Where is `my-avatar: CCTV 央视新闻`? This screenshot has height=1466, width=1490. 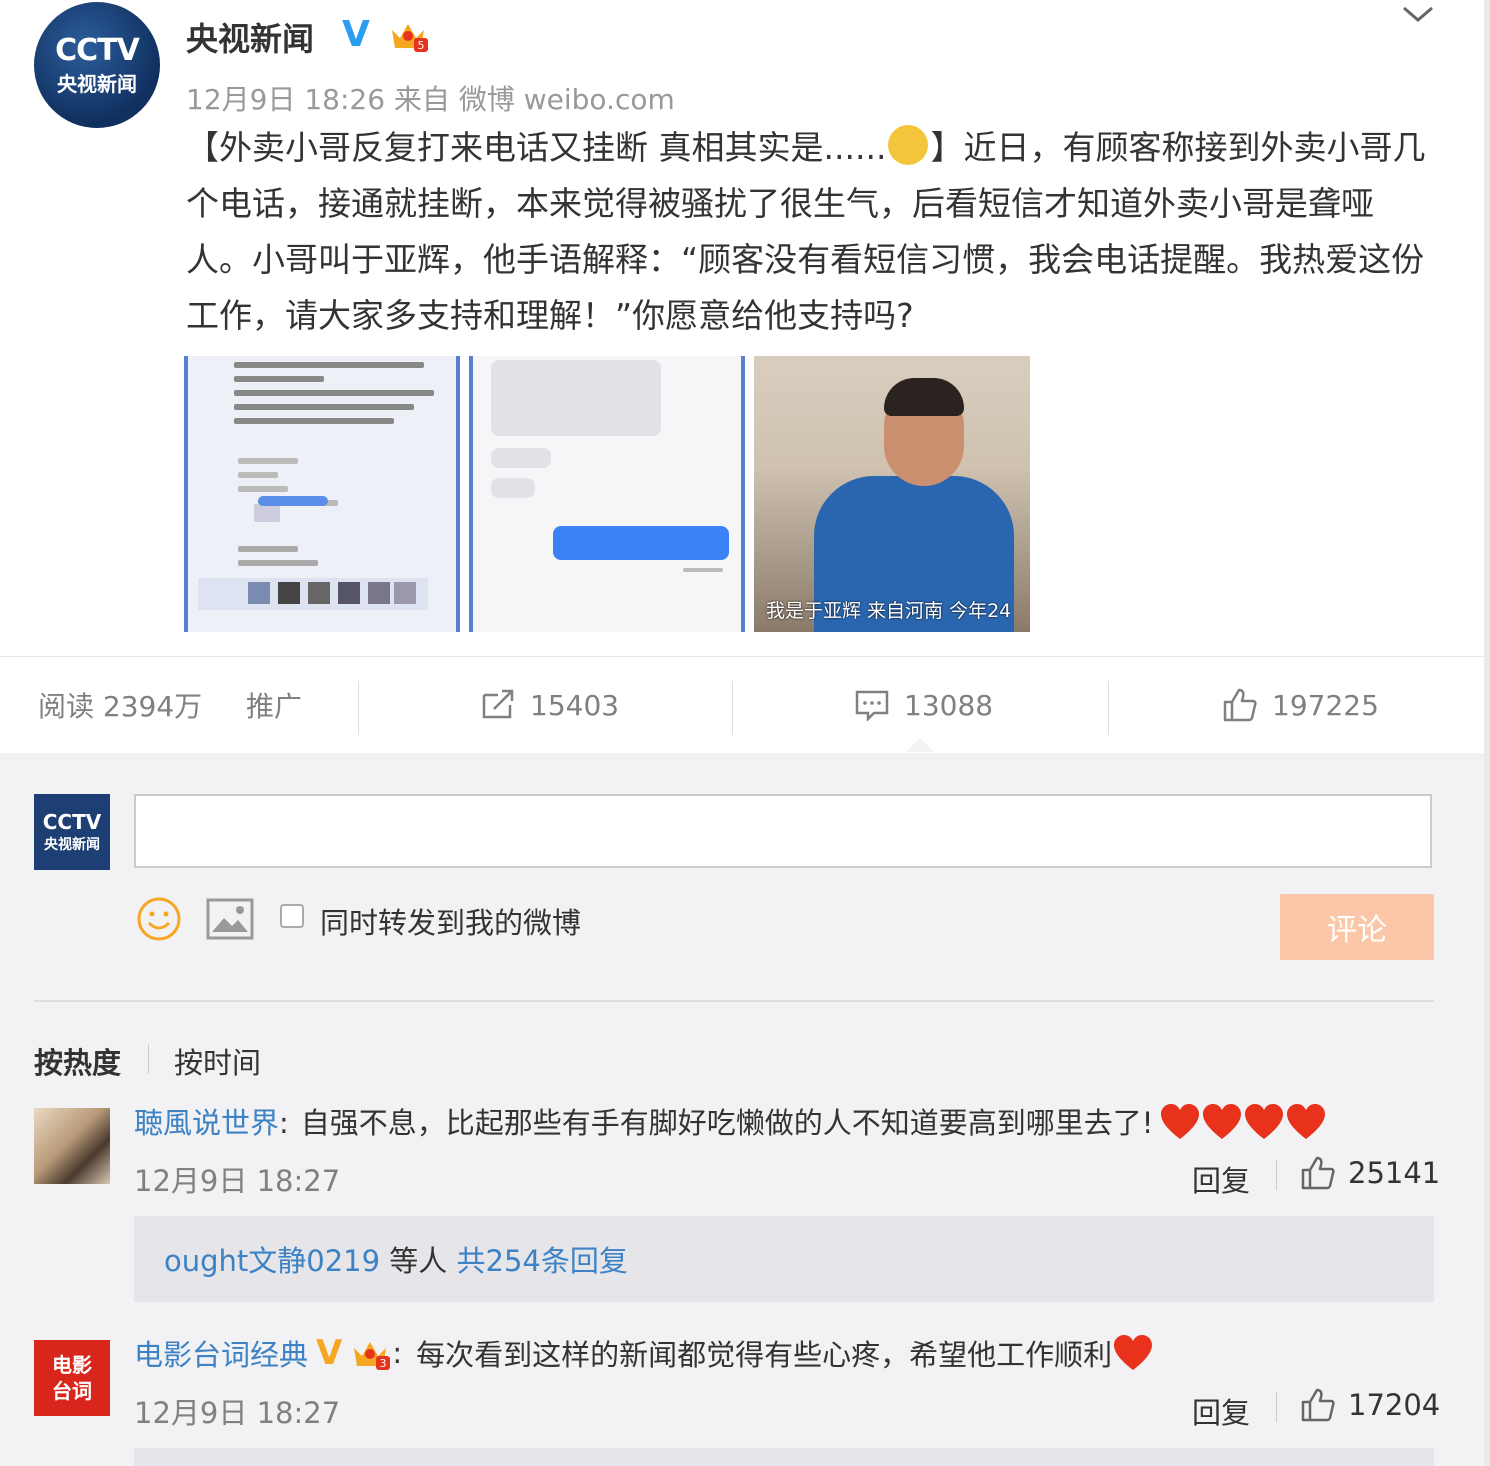 my-avatar: CCTV 央视新闻 is located at coordinates (72, 832).